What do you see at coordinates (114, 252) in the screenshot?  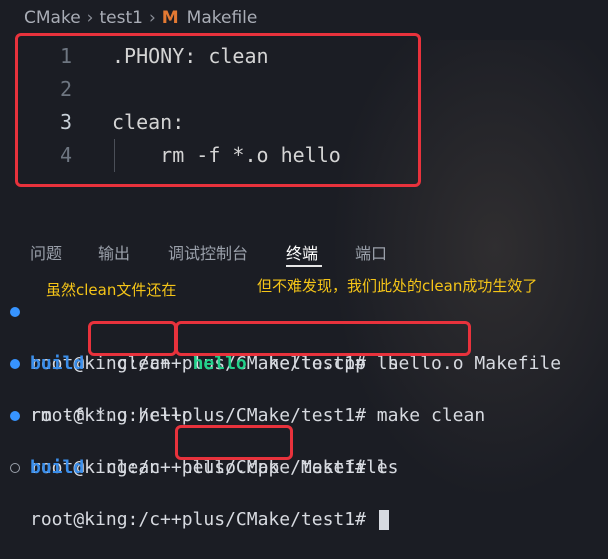 I see `tab-output: 输出` at bounding box center [114, 252].